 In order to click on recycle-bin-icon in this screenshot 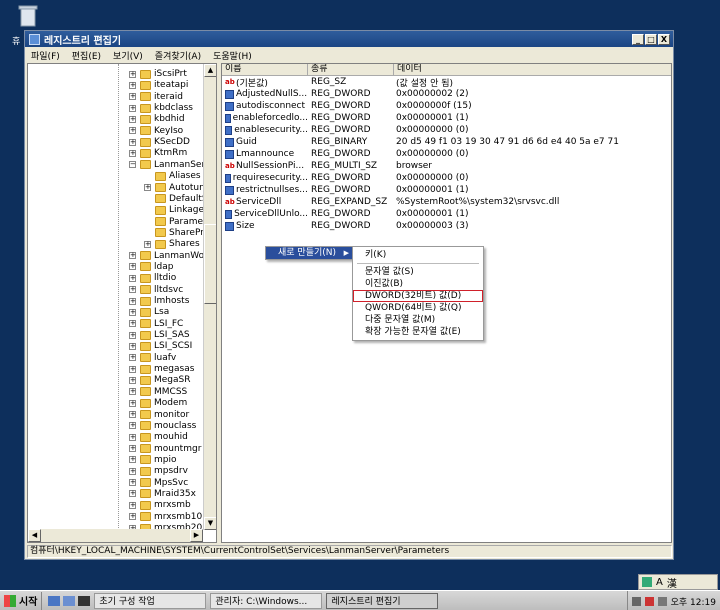, I will do `click(28, 16)`.